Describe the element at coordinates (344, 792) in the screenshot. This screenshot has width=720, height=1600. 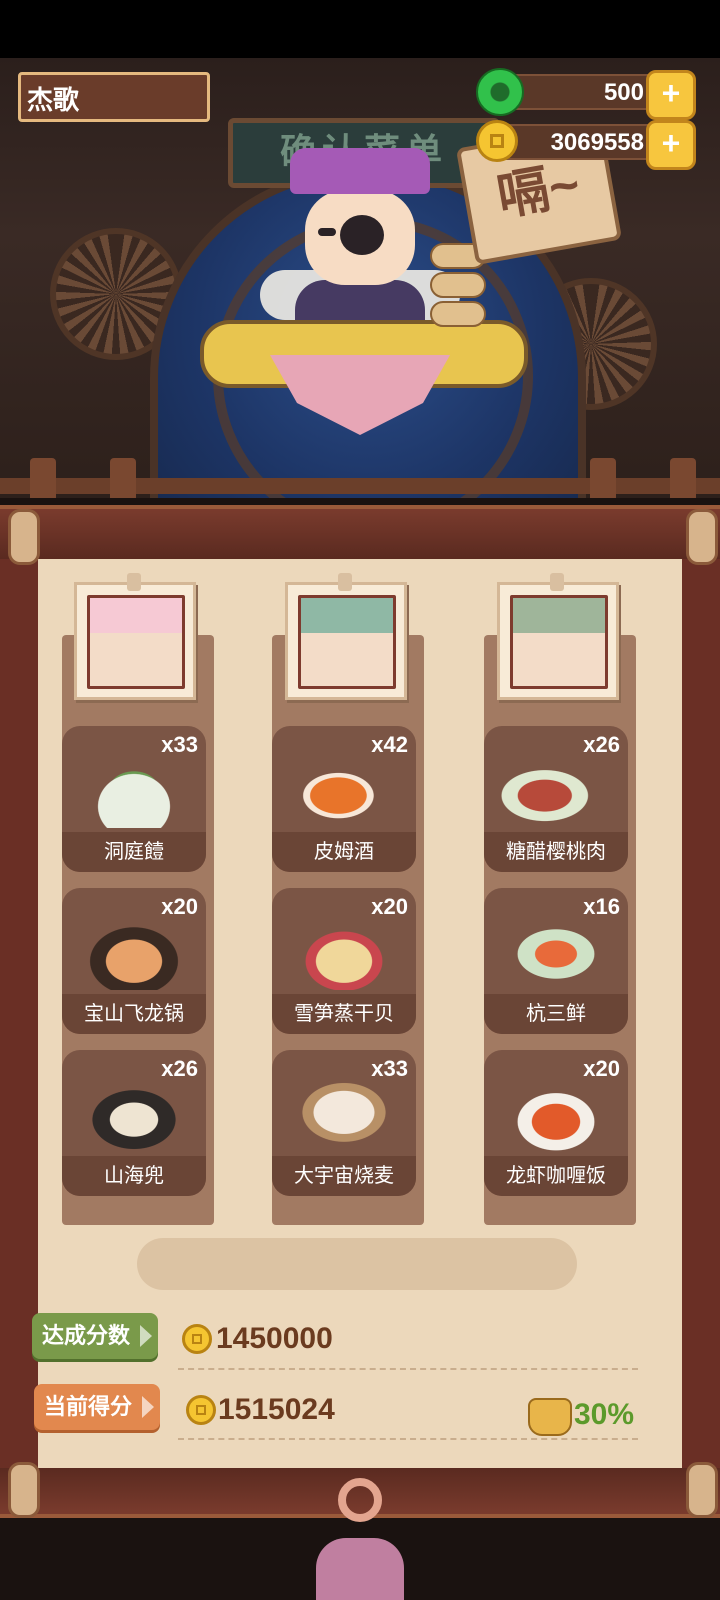
I see `punch-mug-icon` at that location.